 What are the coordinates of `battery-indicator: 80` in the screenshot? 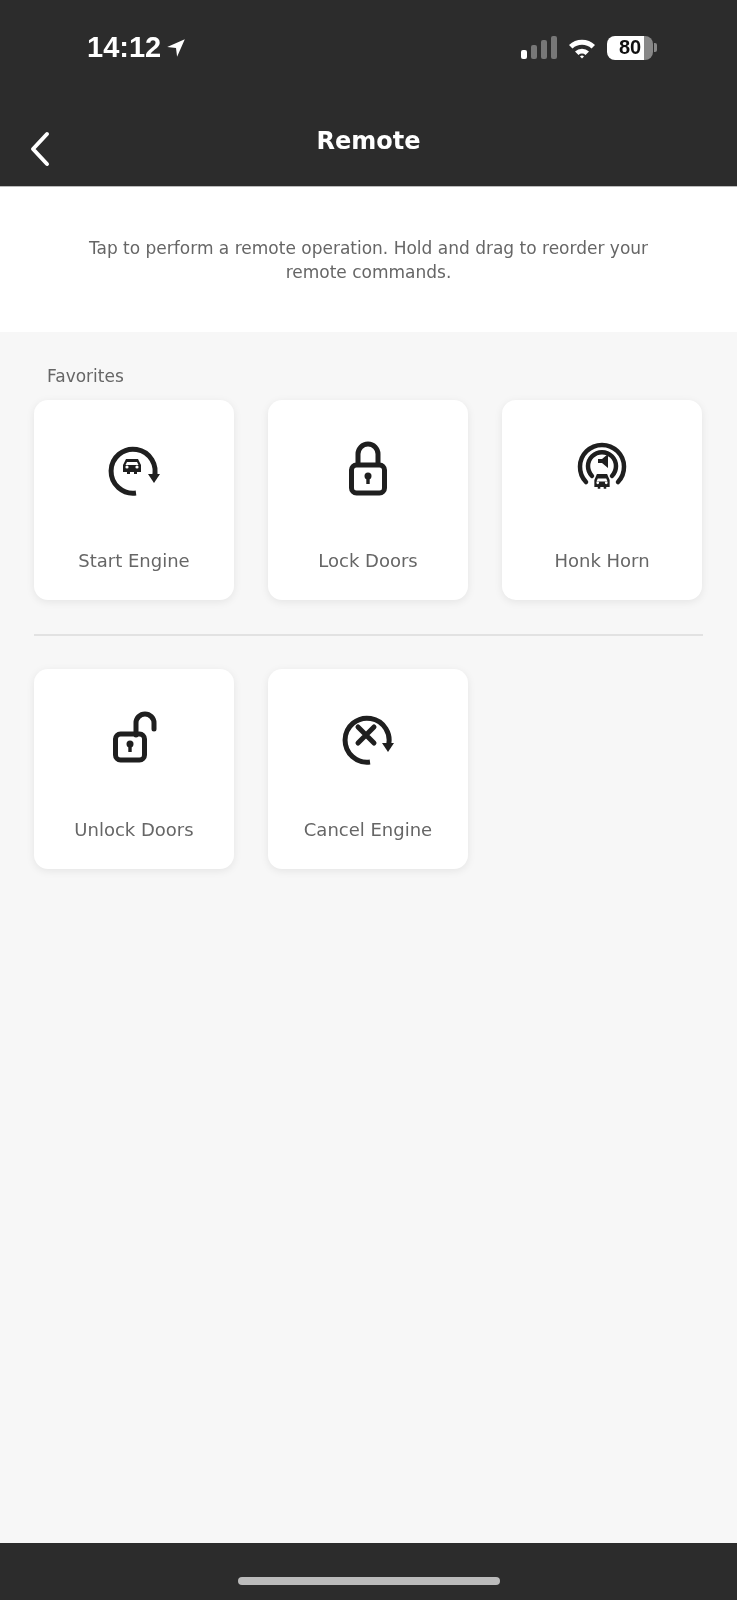 It's located at (630, 47).